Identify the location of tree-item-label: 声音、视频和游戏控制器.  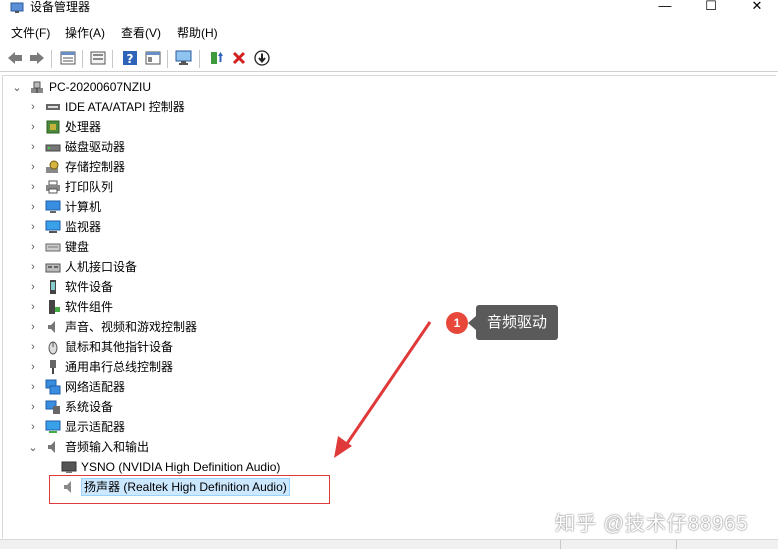
(131, 327).